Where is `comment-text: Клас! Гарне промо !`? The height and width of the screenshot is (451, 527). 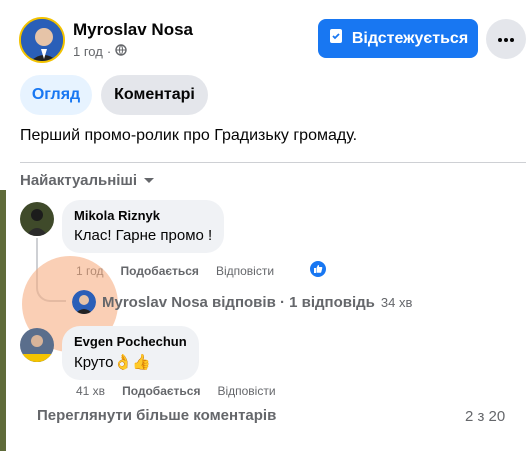 comment-text: Клас! Гарне промо ! is located at coordinates (143, 235).